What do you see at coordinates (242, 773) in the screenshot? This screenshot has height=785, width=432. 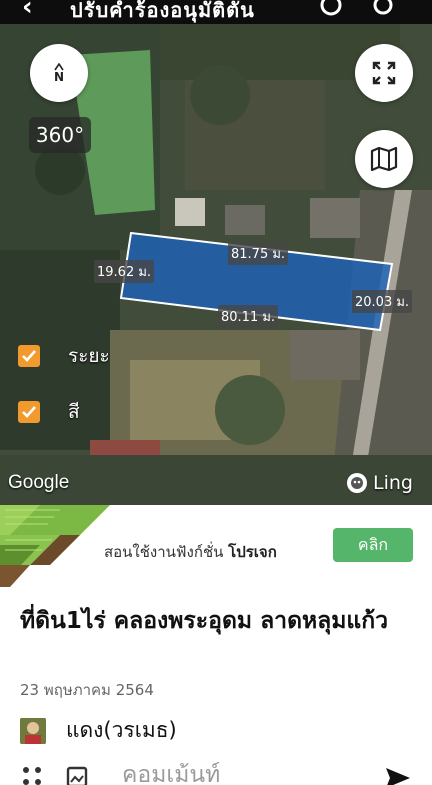 I see `comment-input` at bounding box center [242, 773].